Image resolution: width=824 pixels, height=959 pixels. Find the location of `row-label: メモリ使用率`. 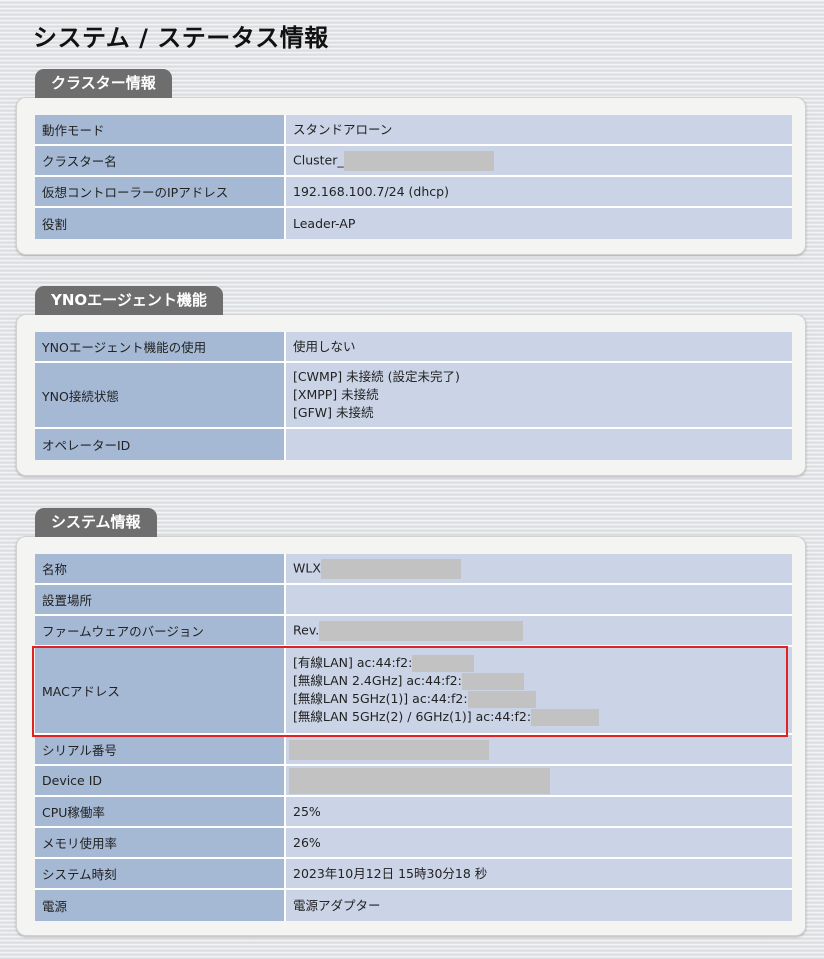

row-label: メモリ使用率 is located at coordinates (159, 843).